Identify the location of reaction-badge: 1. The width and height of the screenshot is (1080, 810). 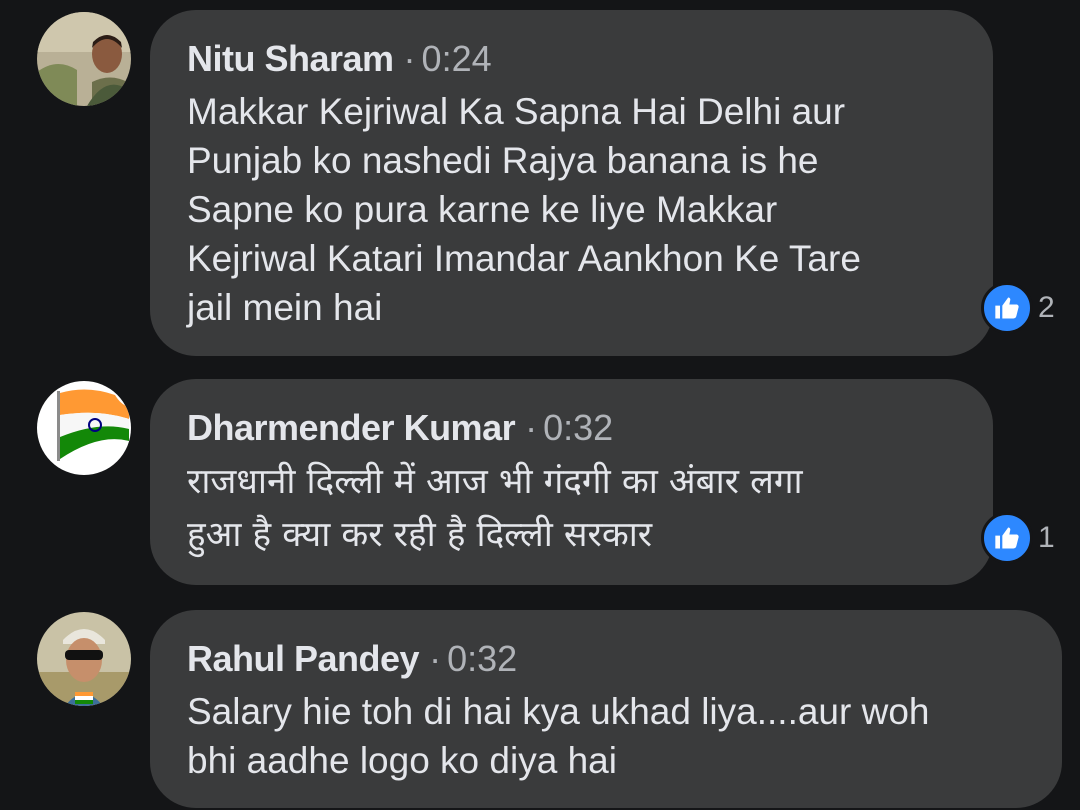
(1018, 538).